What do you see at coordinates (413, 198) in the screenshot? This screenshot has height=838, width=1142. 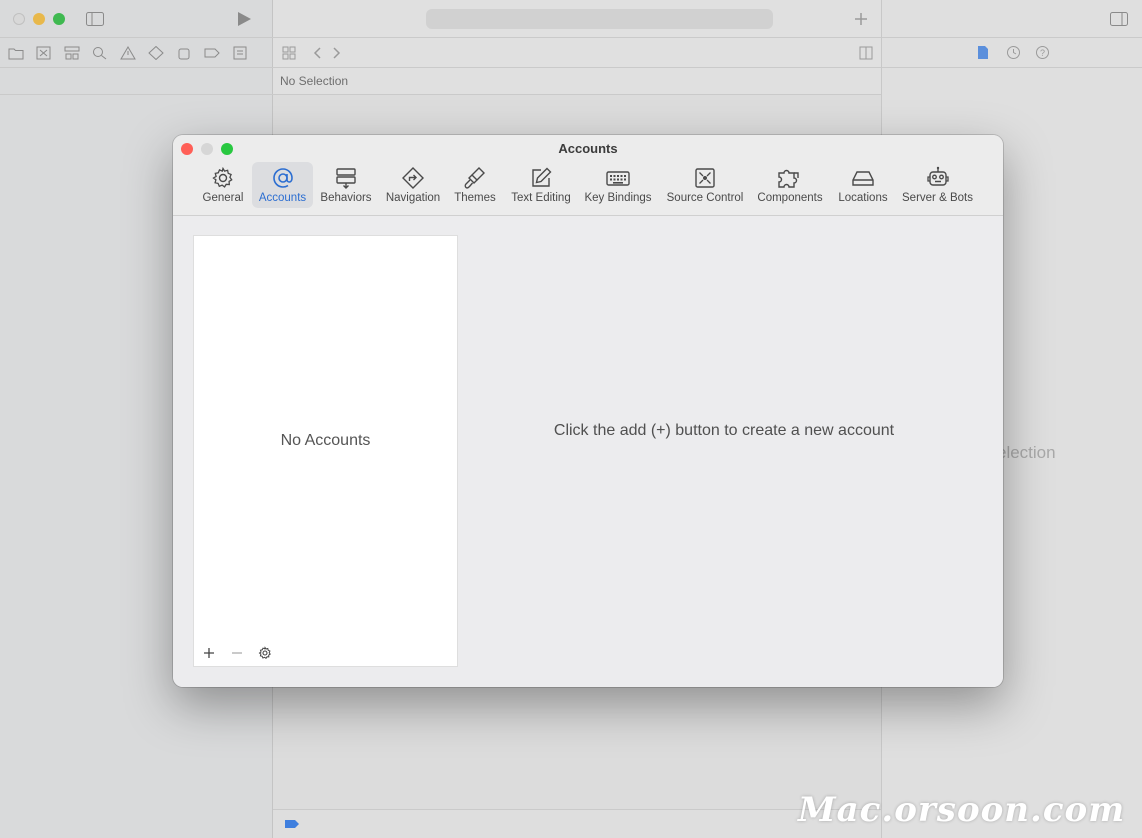 I see `tab-label: Navigation` at bounding box center [413, 198].